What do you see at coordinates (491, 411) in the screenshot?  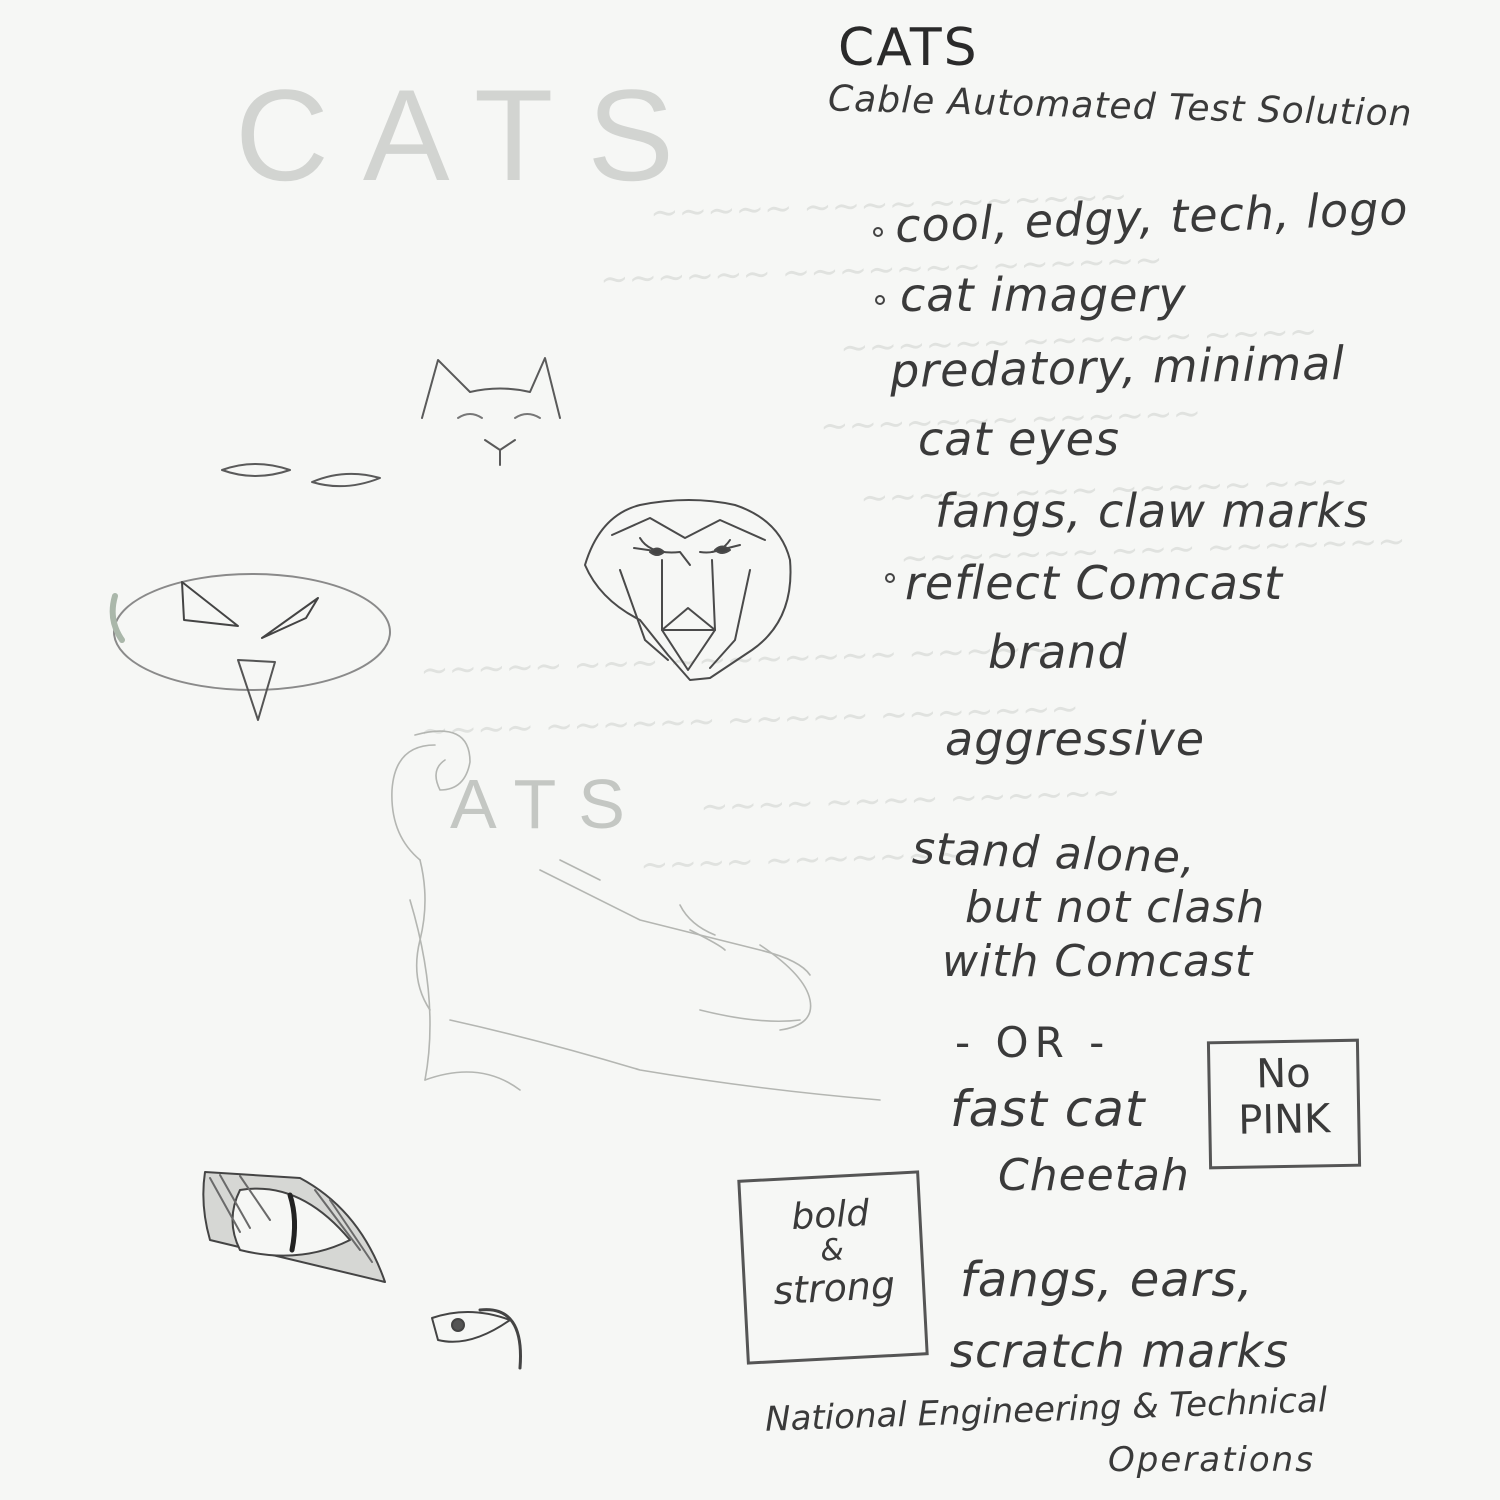 I see `cat-head-sketch` at bounding box center [491, 411].